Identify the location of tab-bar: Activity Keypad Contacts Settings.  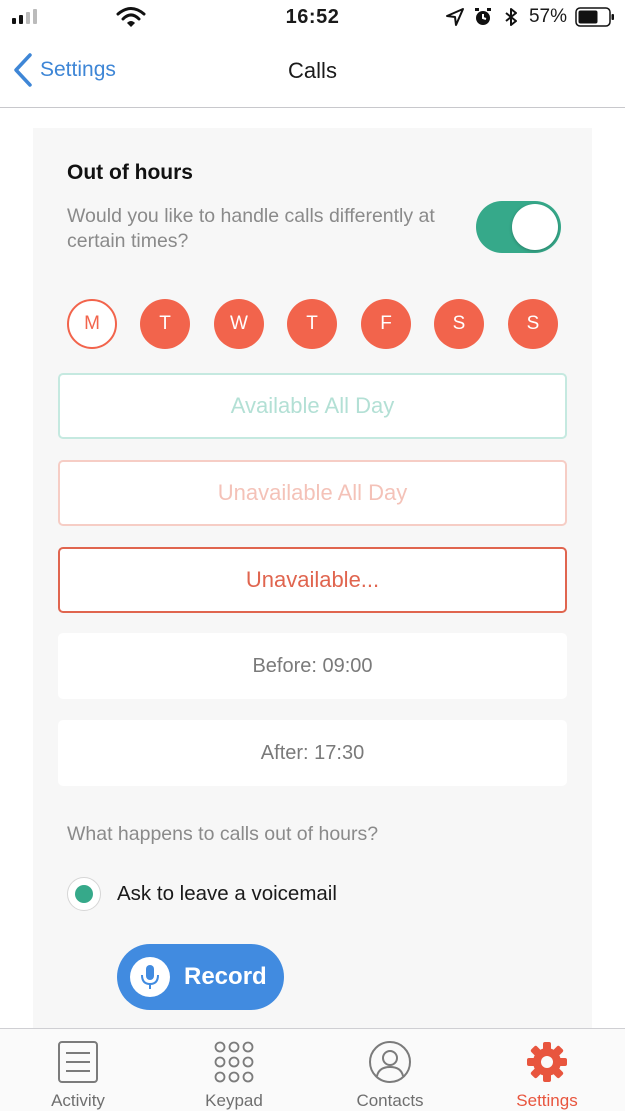
(312, 1069).